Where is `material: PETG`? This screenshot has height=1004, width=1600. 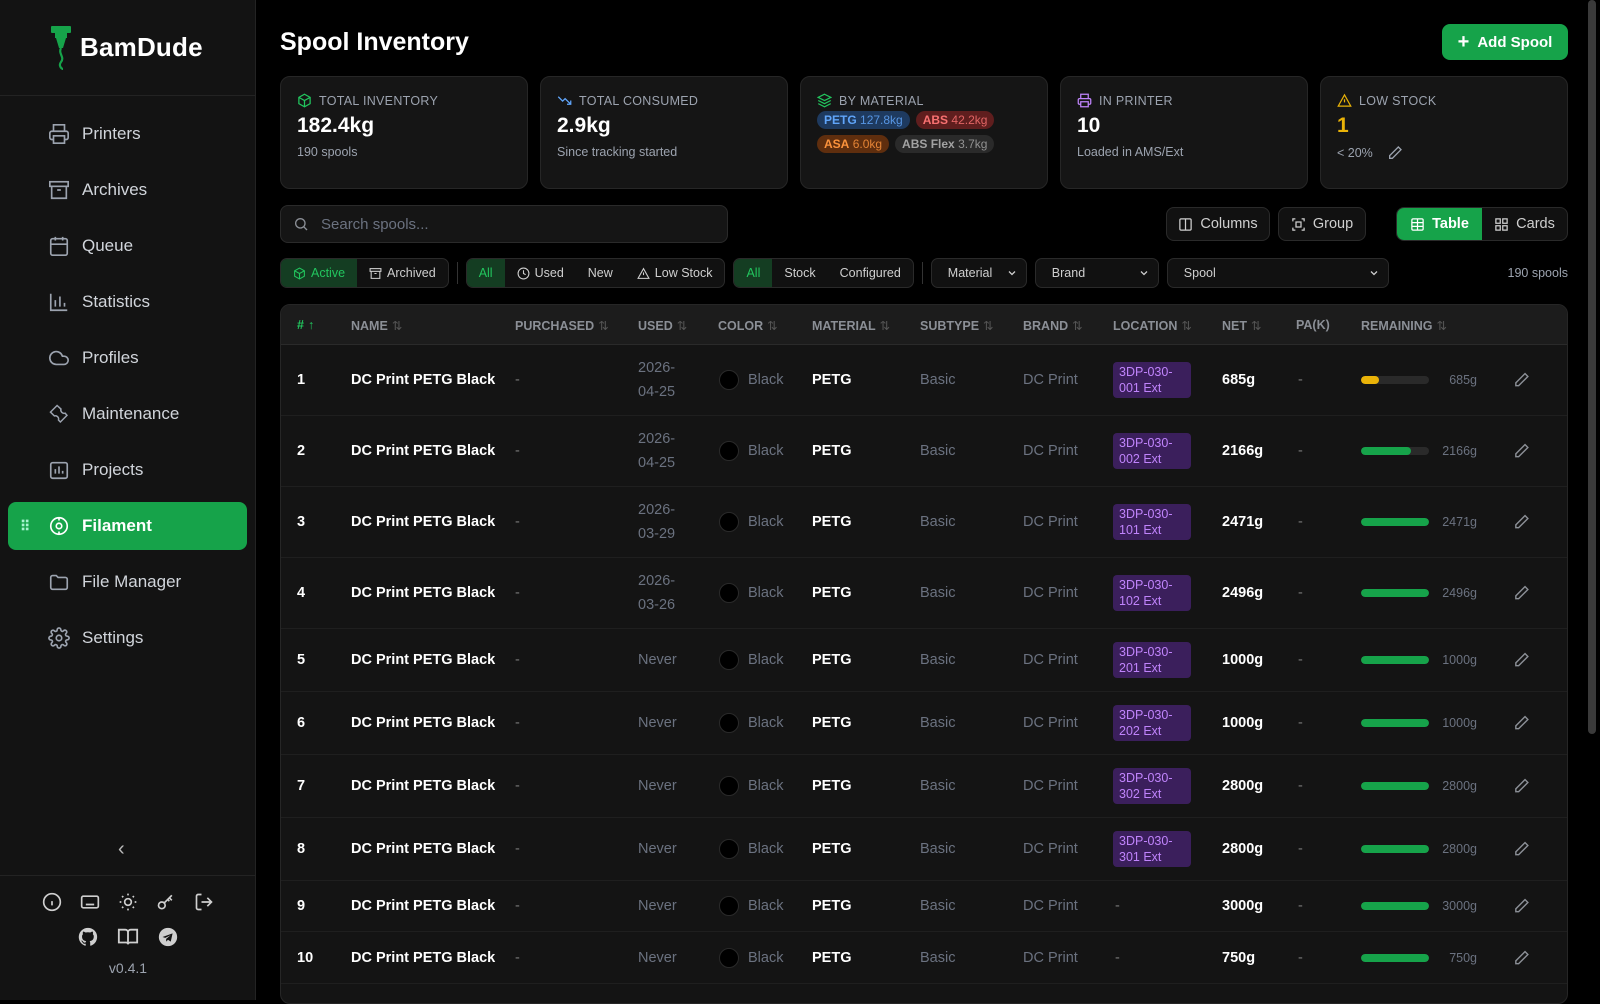
material: PETG is located at coordinates (832, 451).